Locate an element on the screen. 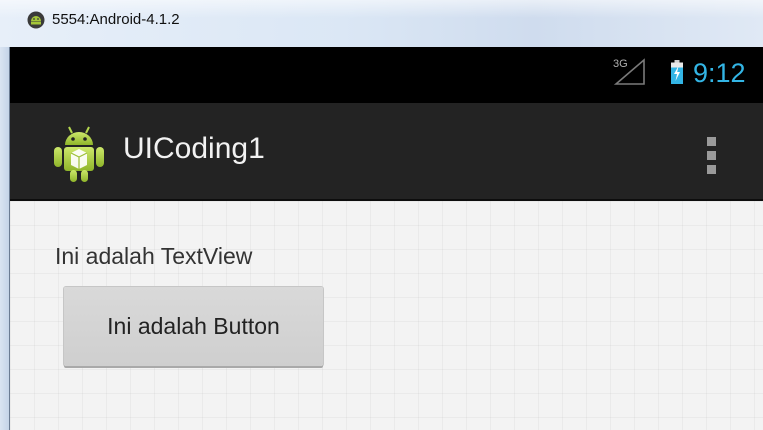 This screenshot has width=763, height=430. text-view: Ini adalah TextView is located at coordinates (154, 256).